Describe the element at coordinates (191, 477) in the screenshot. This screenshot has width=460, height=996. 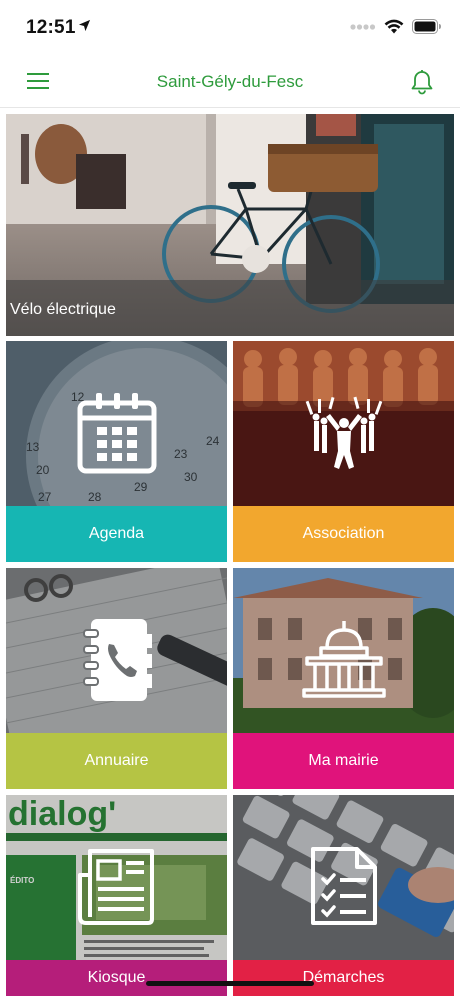
I see `svg-text: 30` at that location.